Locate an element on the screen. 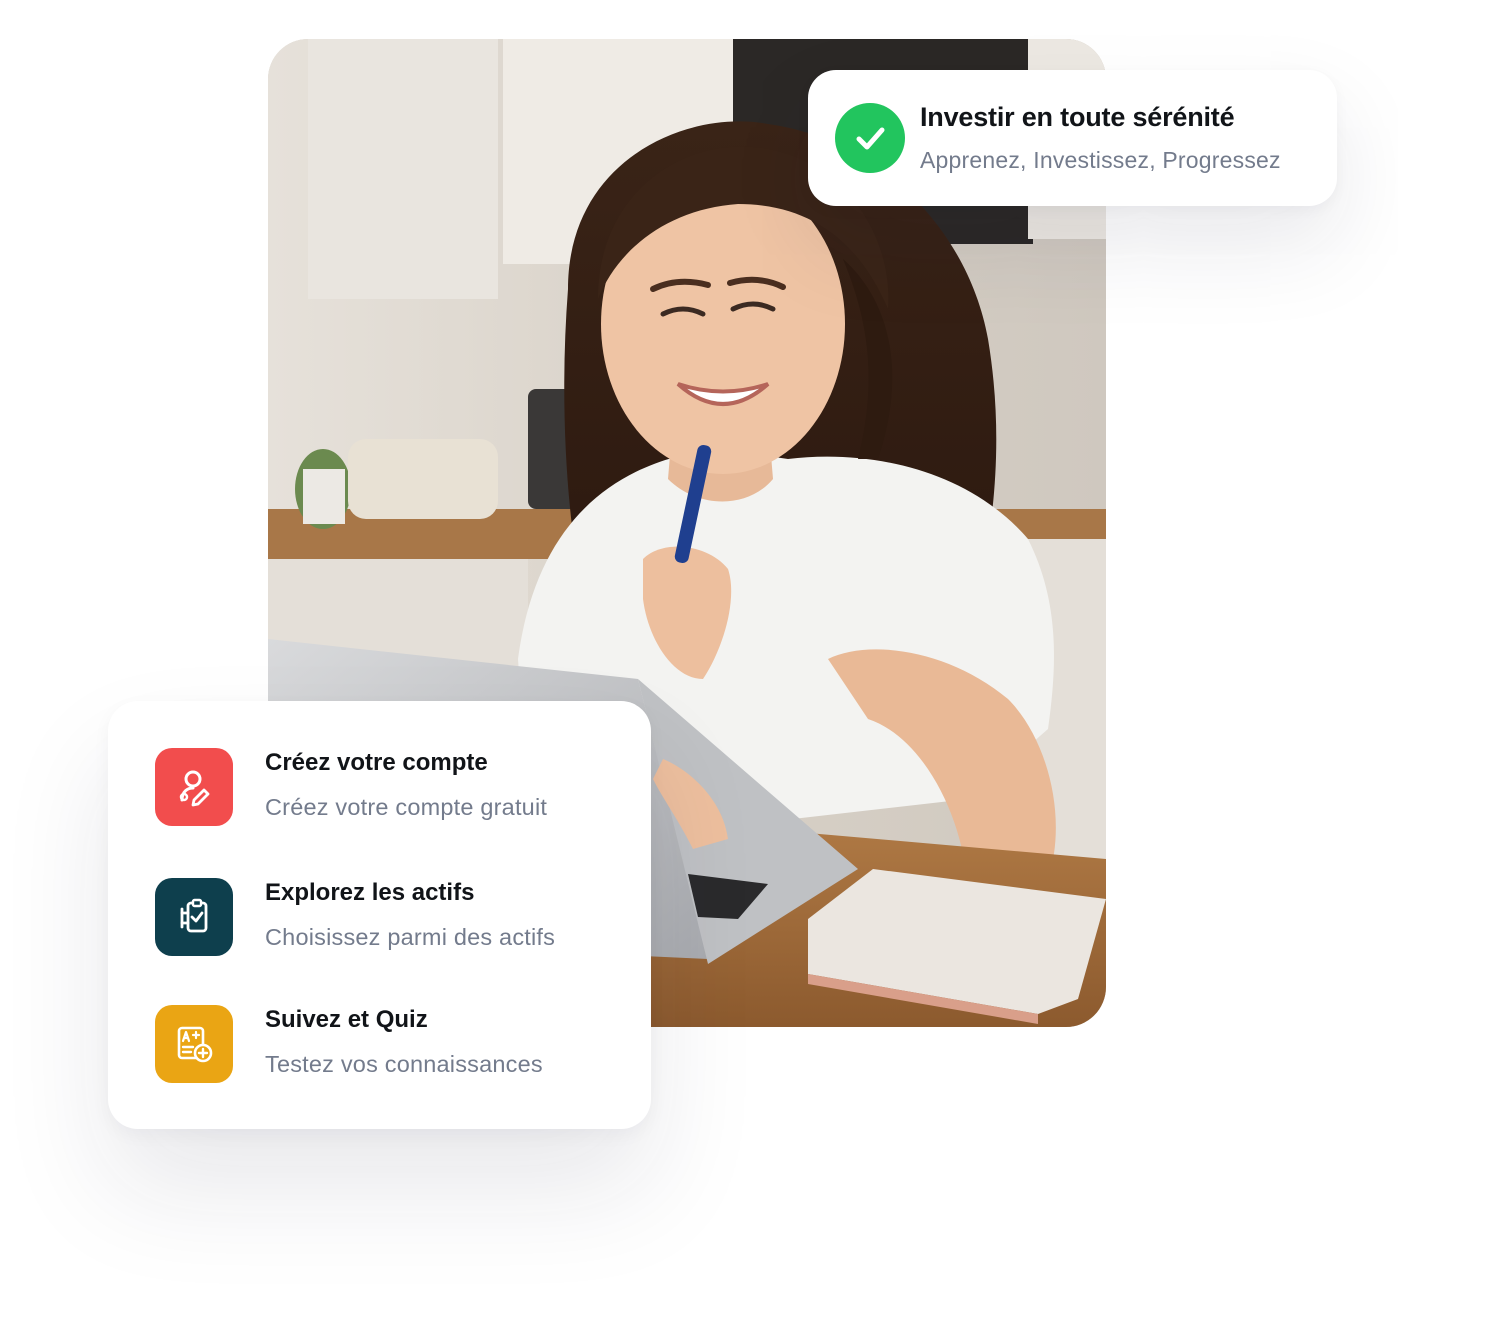  check-circle-icon is located at coordinates (870, 138).